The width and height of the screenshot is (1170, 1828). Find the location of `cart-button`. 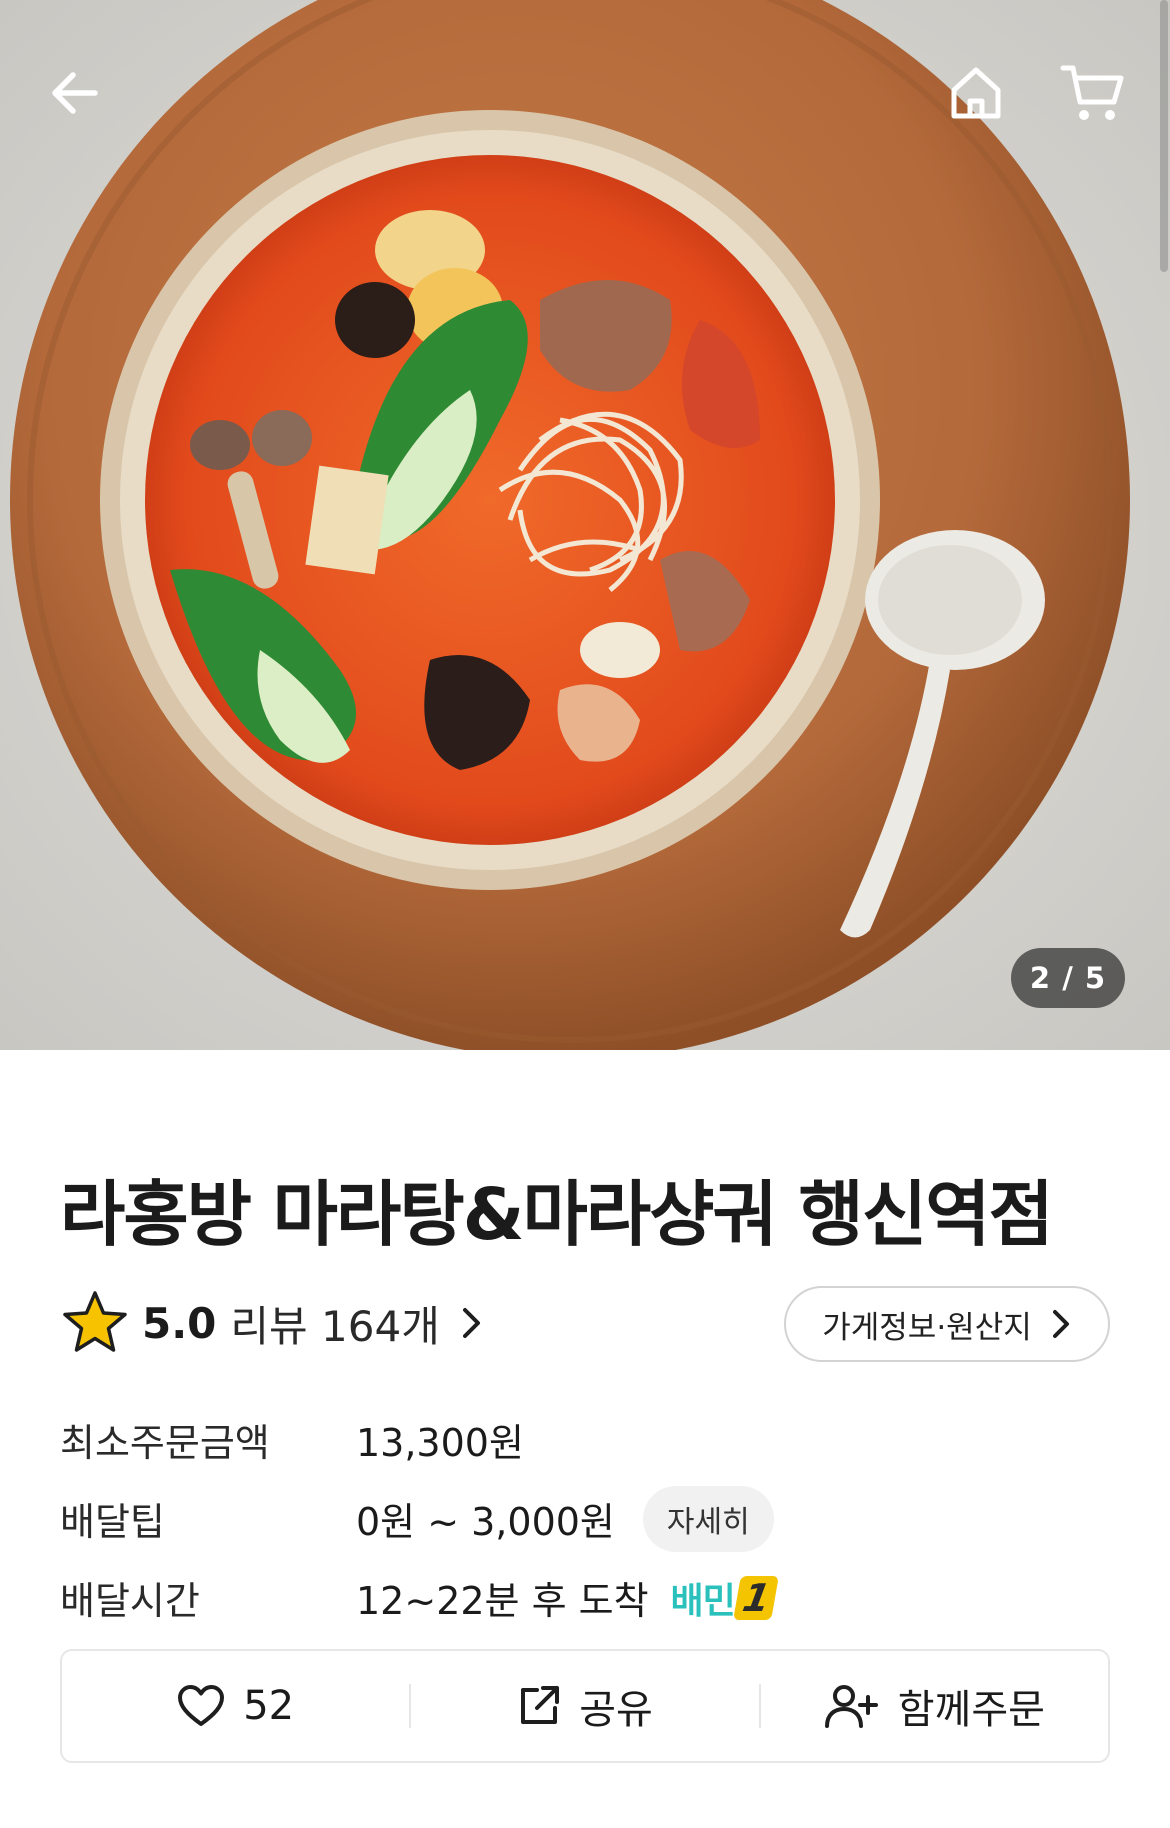

cart-button is located at coordinates (1093, 93).